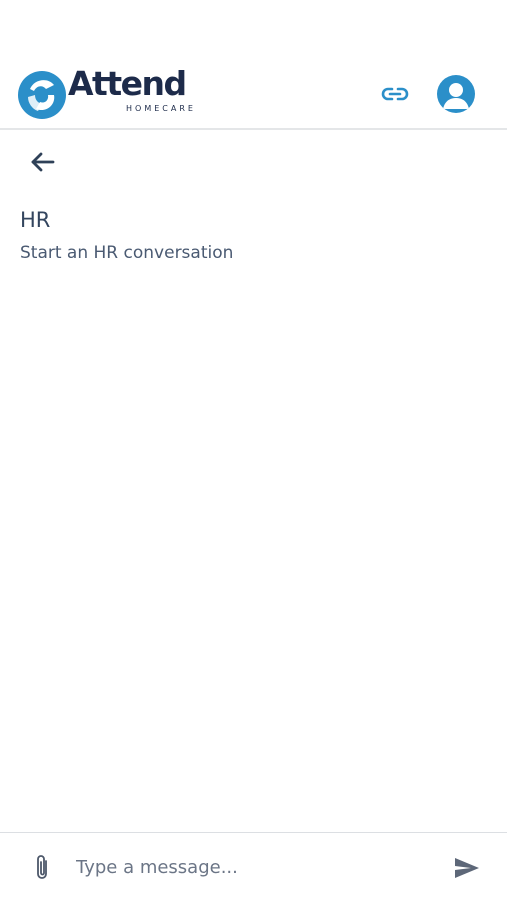 This screenshot has width=507, height=900. I want to click on conversation-subtitle: Start an HR conversation, so click(127, 253).